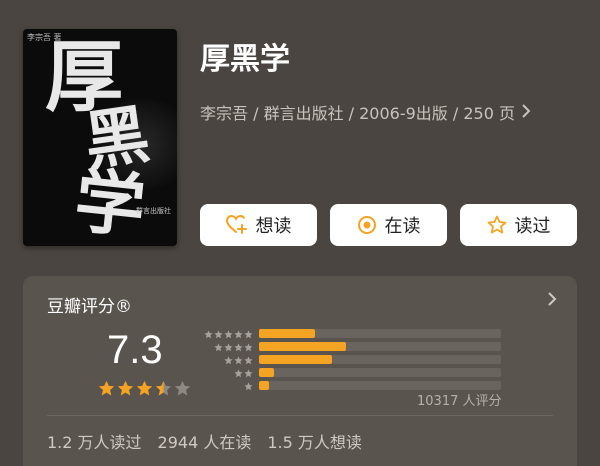 The image size is (600, 466). Describe the element at coordinates (100, 137) in the screenshot. I see `book-cover: 李宗吾 著 厚 黑 学 群言出版社` at that location.